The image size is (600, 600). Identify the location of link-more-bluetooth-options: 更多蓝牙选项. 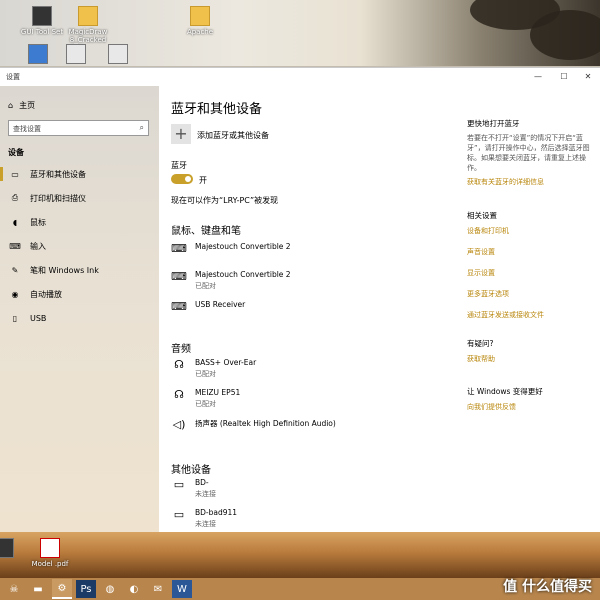
(531, 294).